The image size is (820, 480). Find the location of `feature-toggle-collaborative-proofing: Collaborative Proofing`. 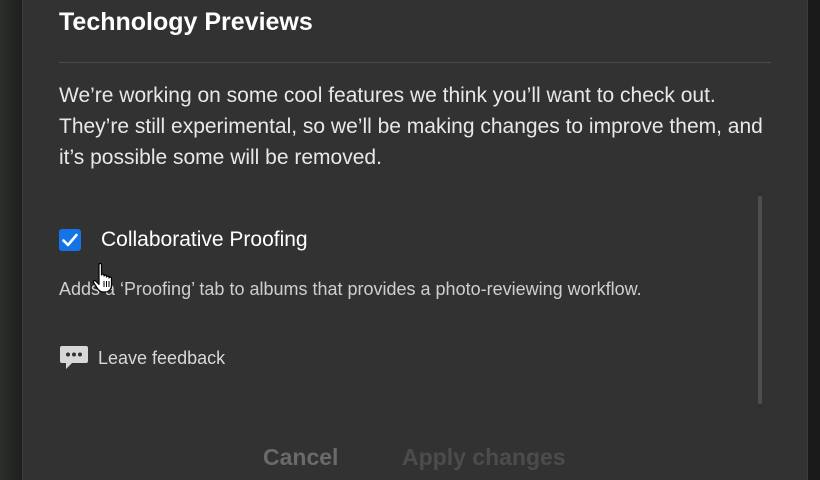

feature-toggle-collaborative-proofing: Collaborative Proofing is located at coordinates (183, 240).